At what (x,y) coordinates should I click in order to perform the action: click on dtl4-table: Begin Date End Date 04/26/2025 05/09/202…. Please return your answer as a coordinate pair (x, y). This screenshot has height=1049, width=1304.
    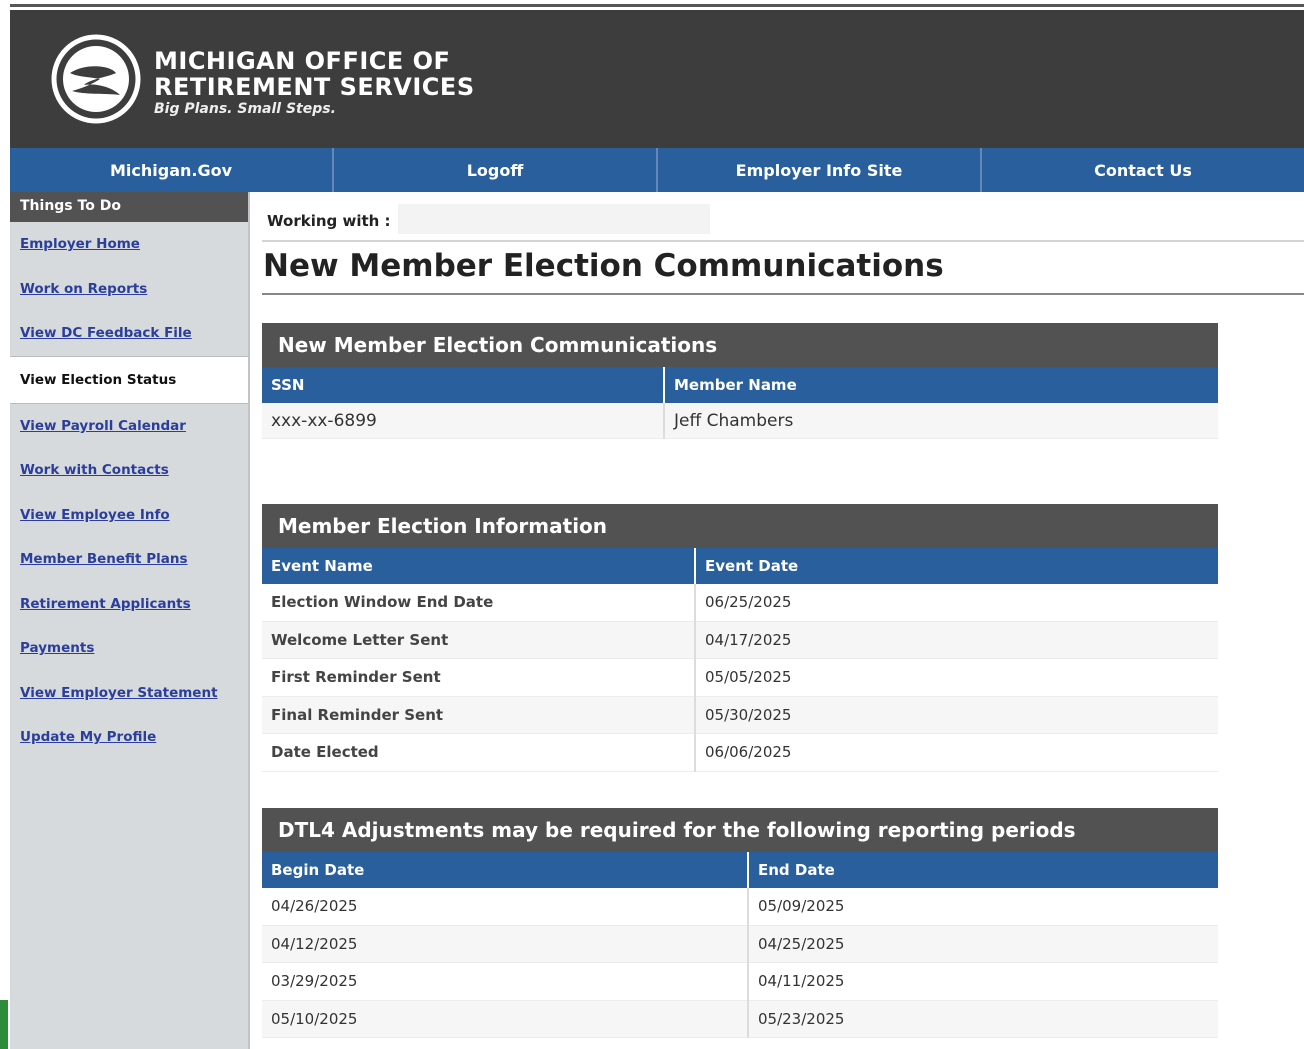
    Looking at the image, I should click on (740, 945).